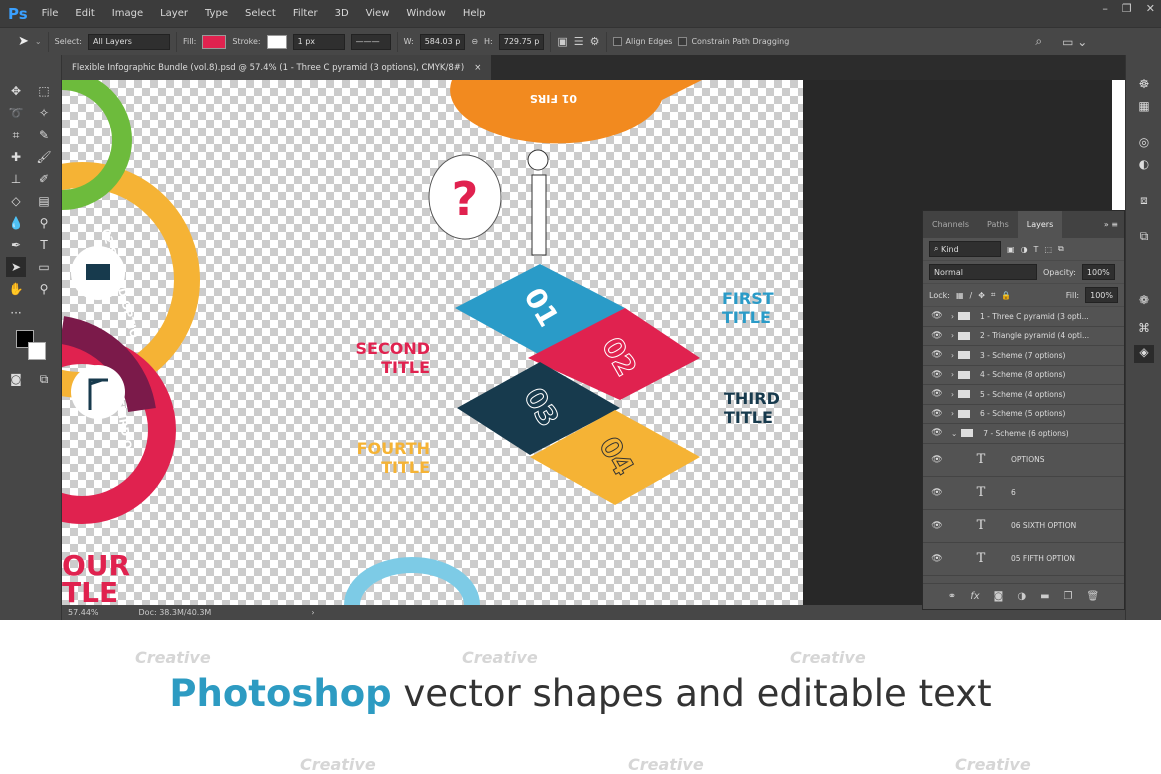 The height and width of the screenshot is (774, 1161). What do you see at coordinates (16, 379) in the screenshot?
I see `quick-mask-icon: ◙` at bounding box center [16, 379].